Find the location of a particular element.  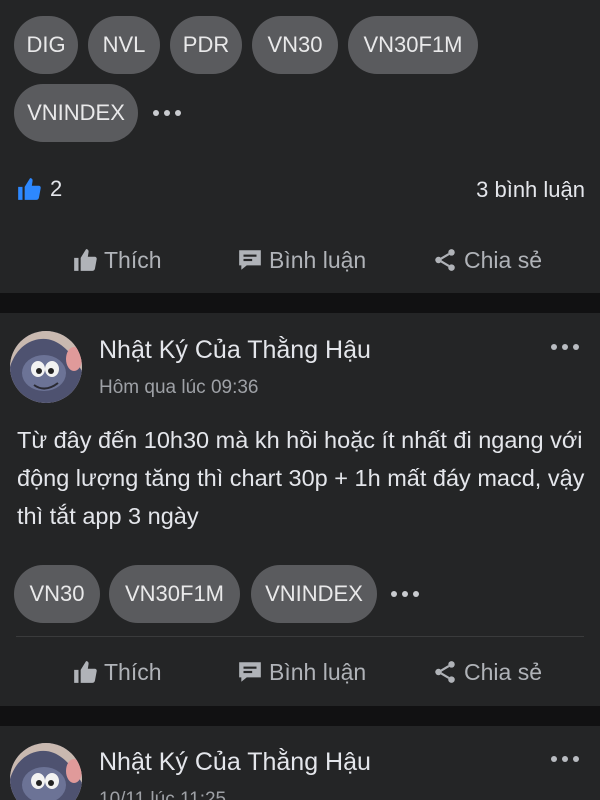

post-card-3: Nhật Ký Của Thằng Hậu 10/11 lúc 11:25 is located at coordinates (300, 763).